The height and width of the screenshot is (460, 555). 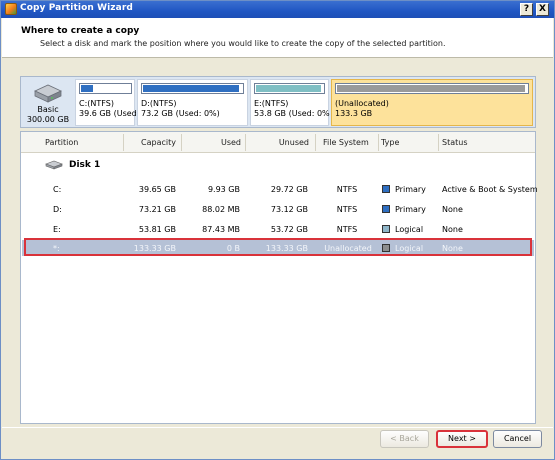 I want to click on partition-block-c: C:(NTFS) 39.6 GB (Used, so click(x=106, y=102).